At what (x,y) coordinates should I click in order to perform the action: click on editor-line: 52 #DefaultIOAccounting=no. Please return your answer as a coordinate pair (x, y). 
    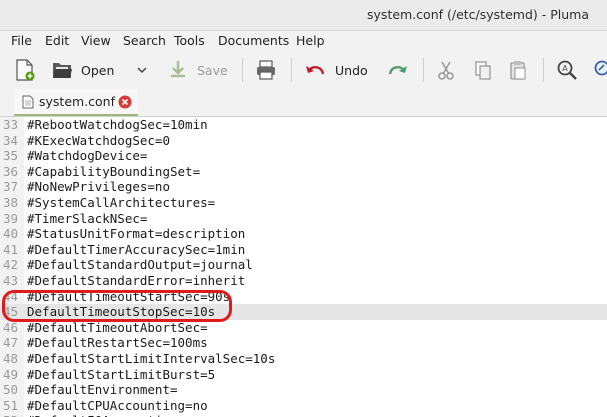
    Looking at the image, I should click on (303, 415).